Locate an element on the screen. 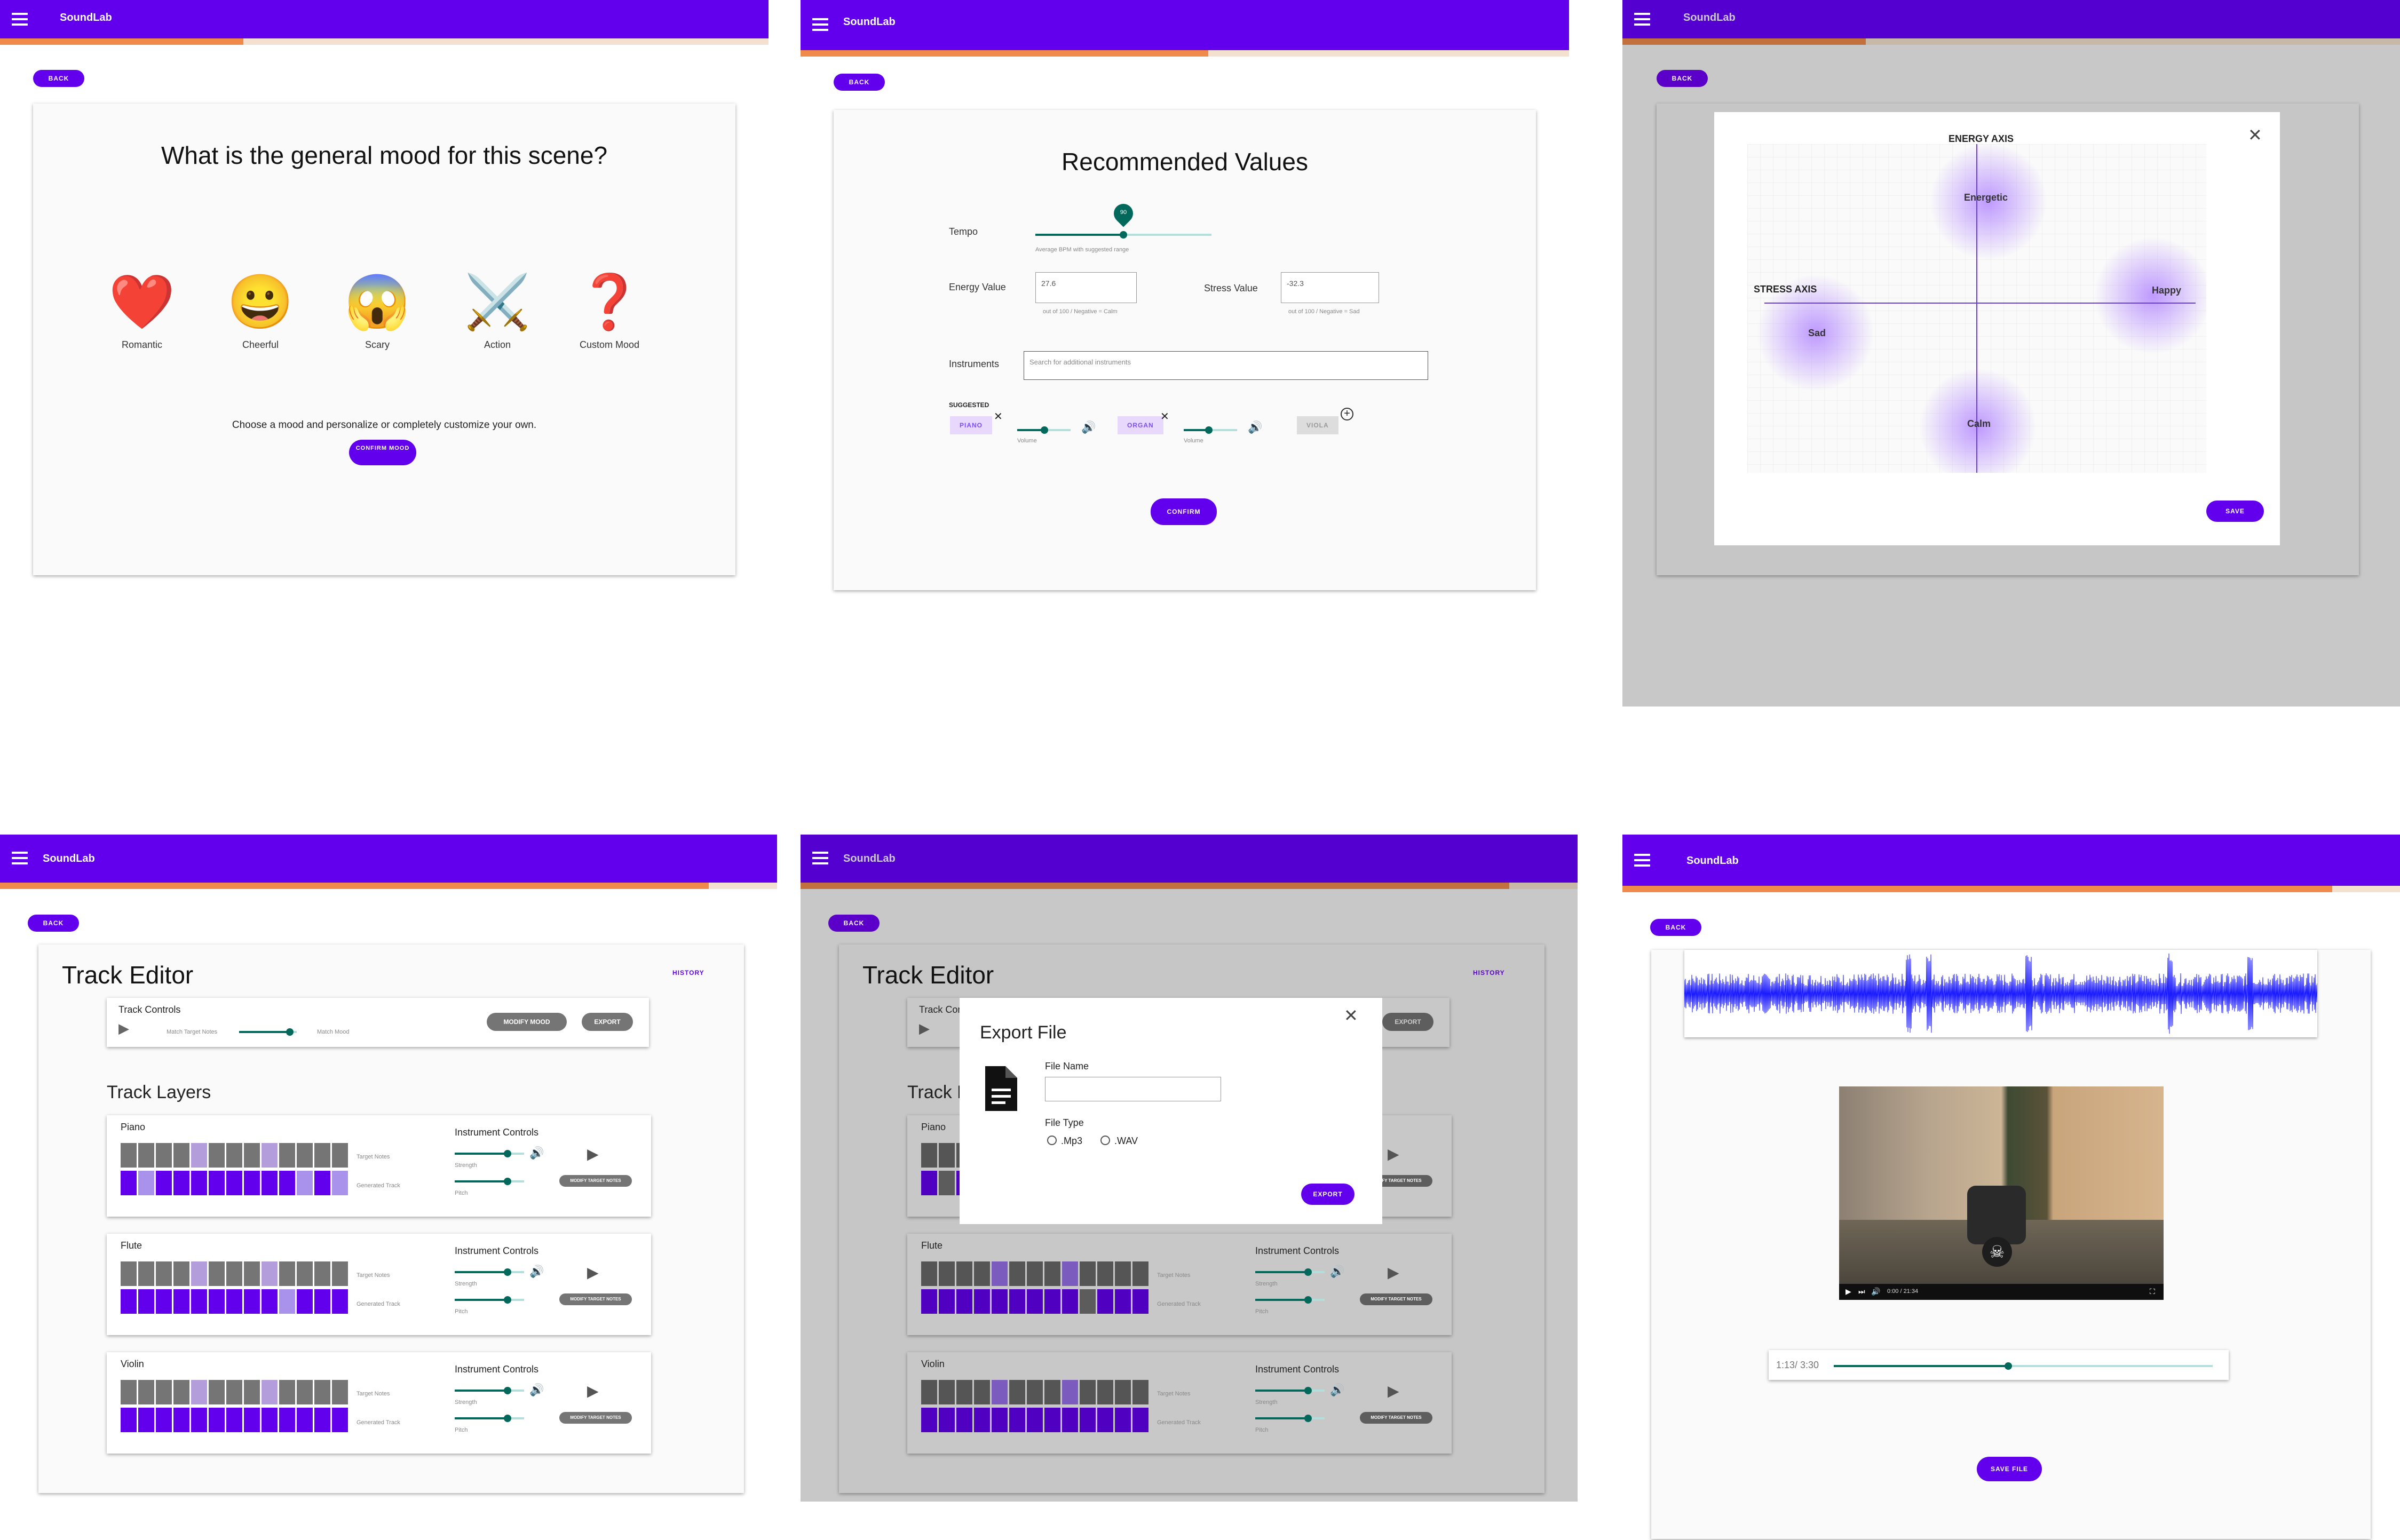  scrub-thumb is located at coordinates (2009, 1366).